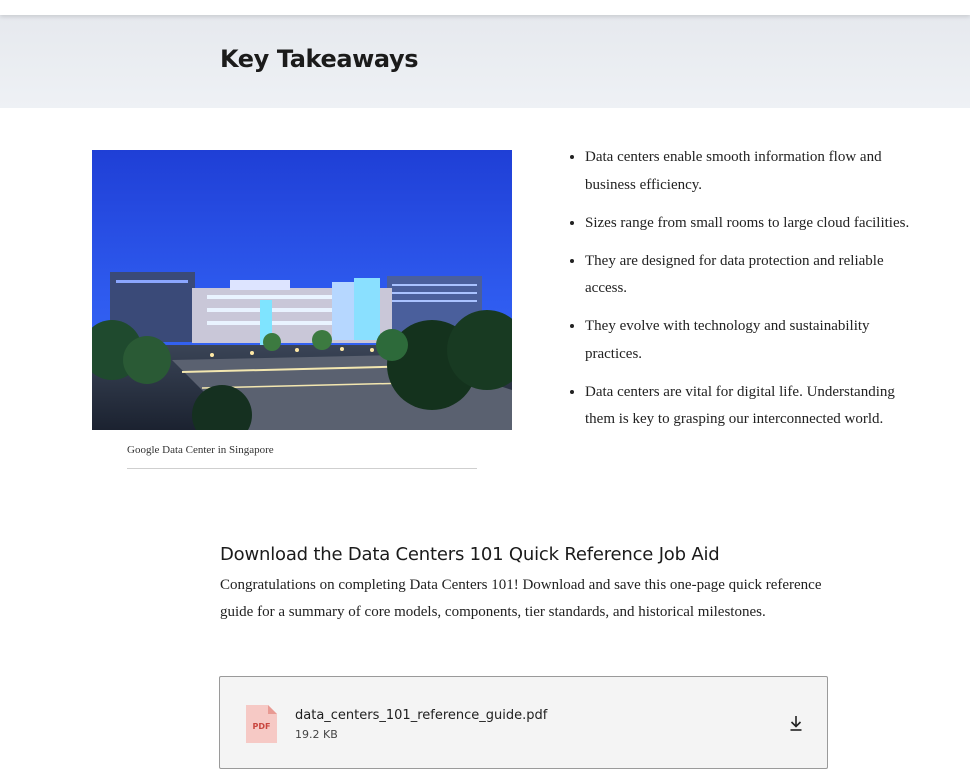 The image size is (970, 784). What do you see at coordinates (485, 61) in the screenshot?
I see `section-header: Key Takeaways` at bounding box center [485, 61].